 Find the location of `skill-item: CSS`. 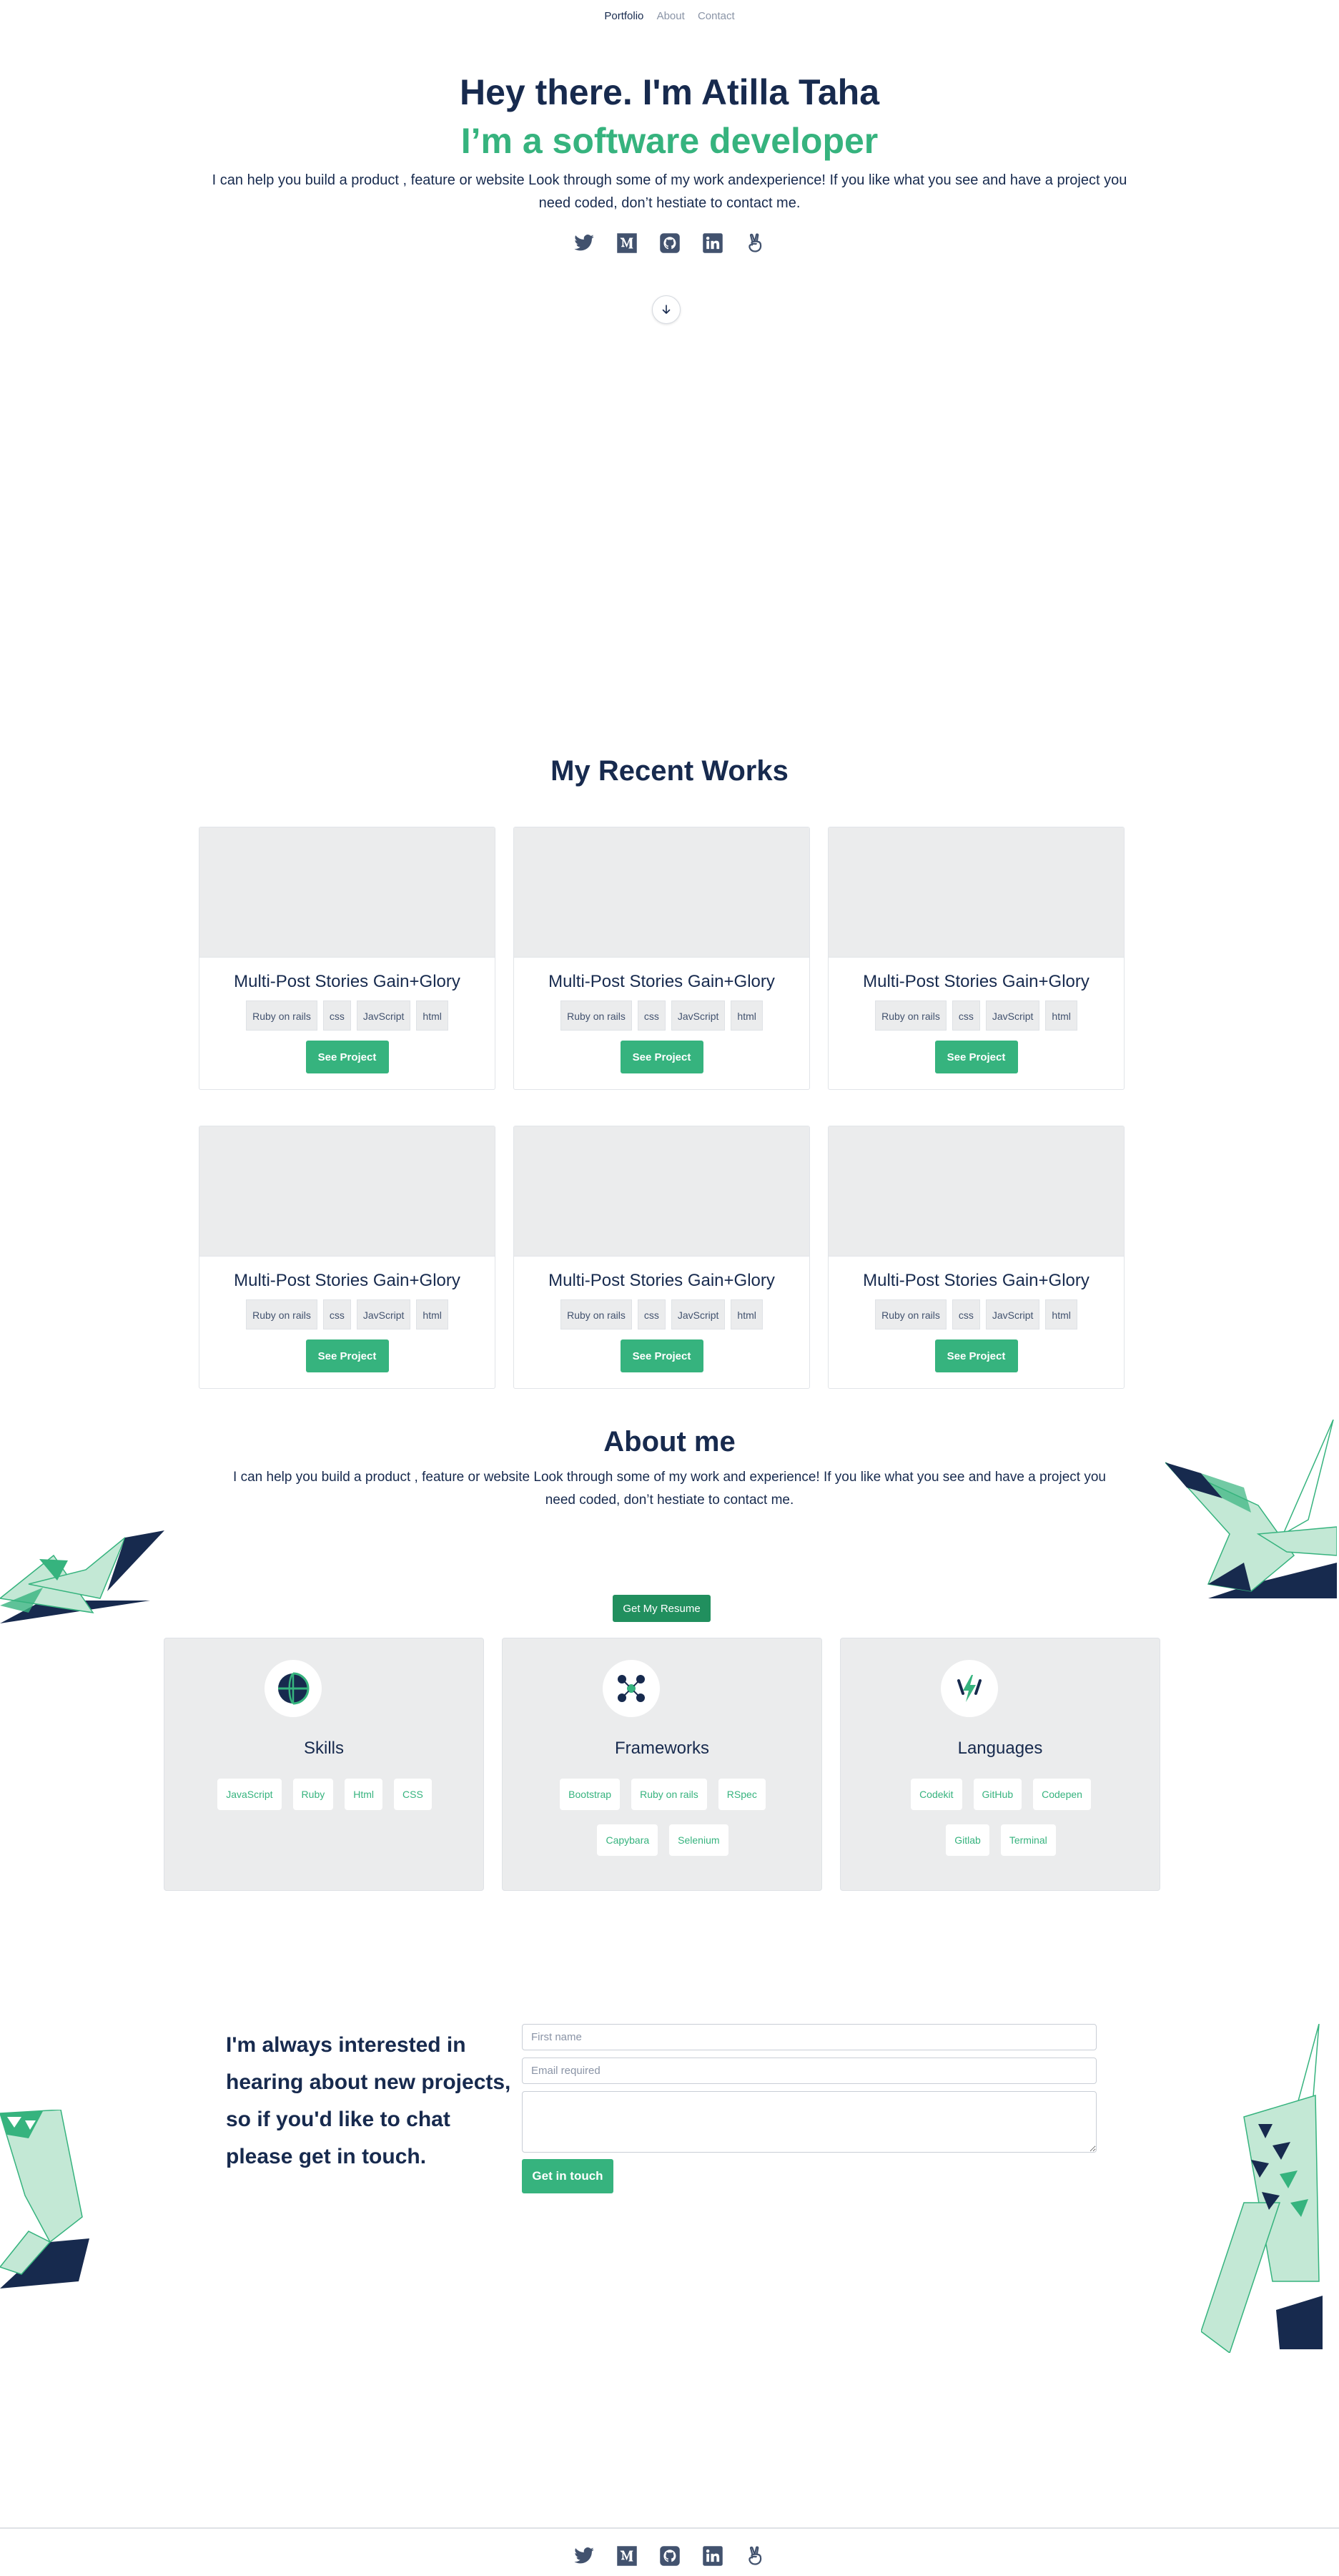

skill-item: CSS is located at coordinates (413, 1794).